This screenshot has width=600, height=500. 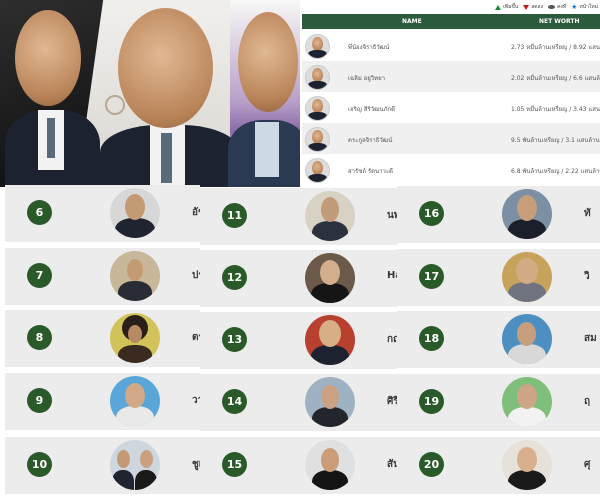 What do you see at coordinates (392, 339) in the screenshot?
I see `person-name: กฤ` at bounding box center [392, 339].